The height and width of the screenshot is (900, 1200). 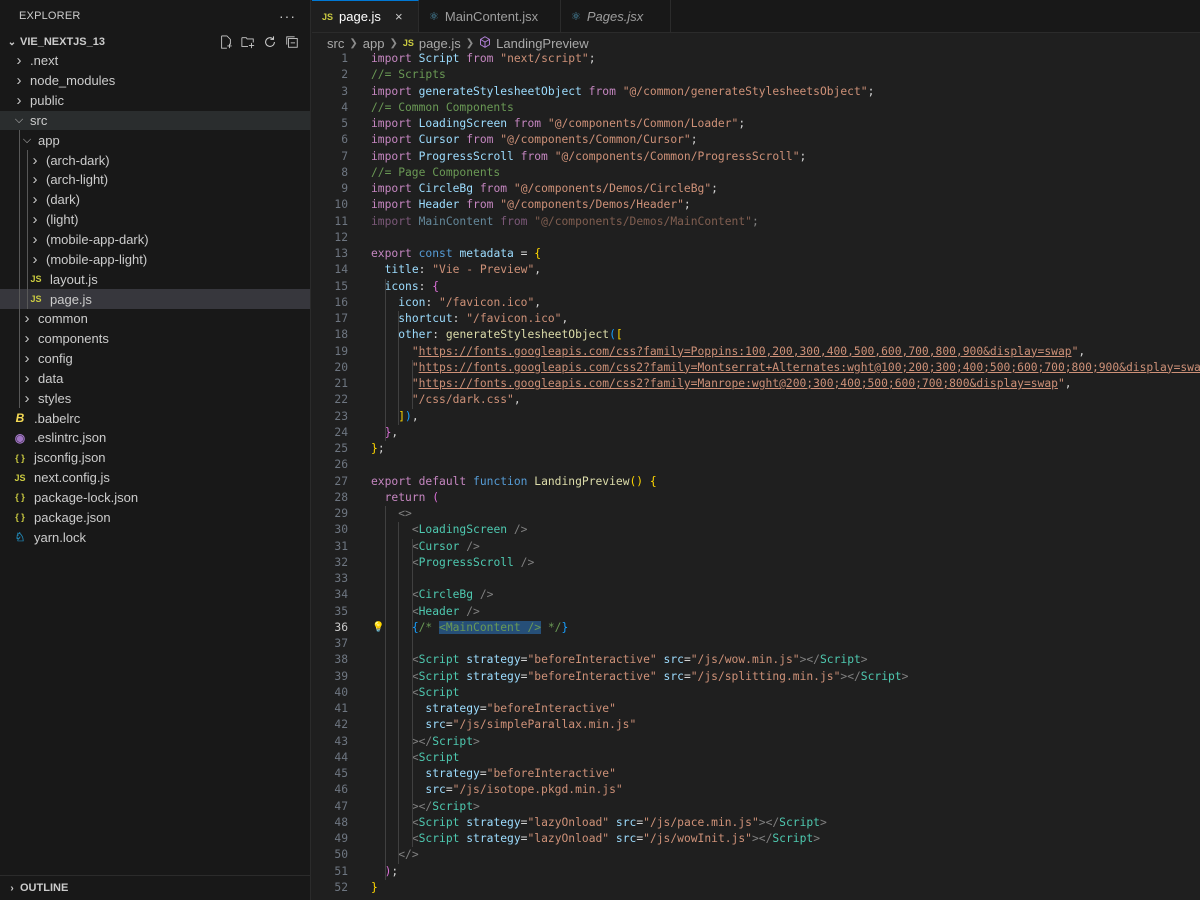 I want to click on new-file-icon, so click(x=226, y=42).